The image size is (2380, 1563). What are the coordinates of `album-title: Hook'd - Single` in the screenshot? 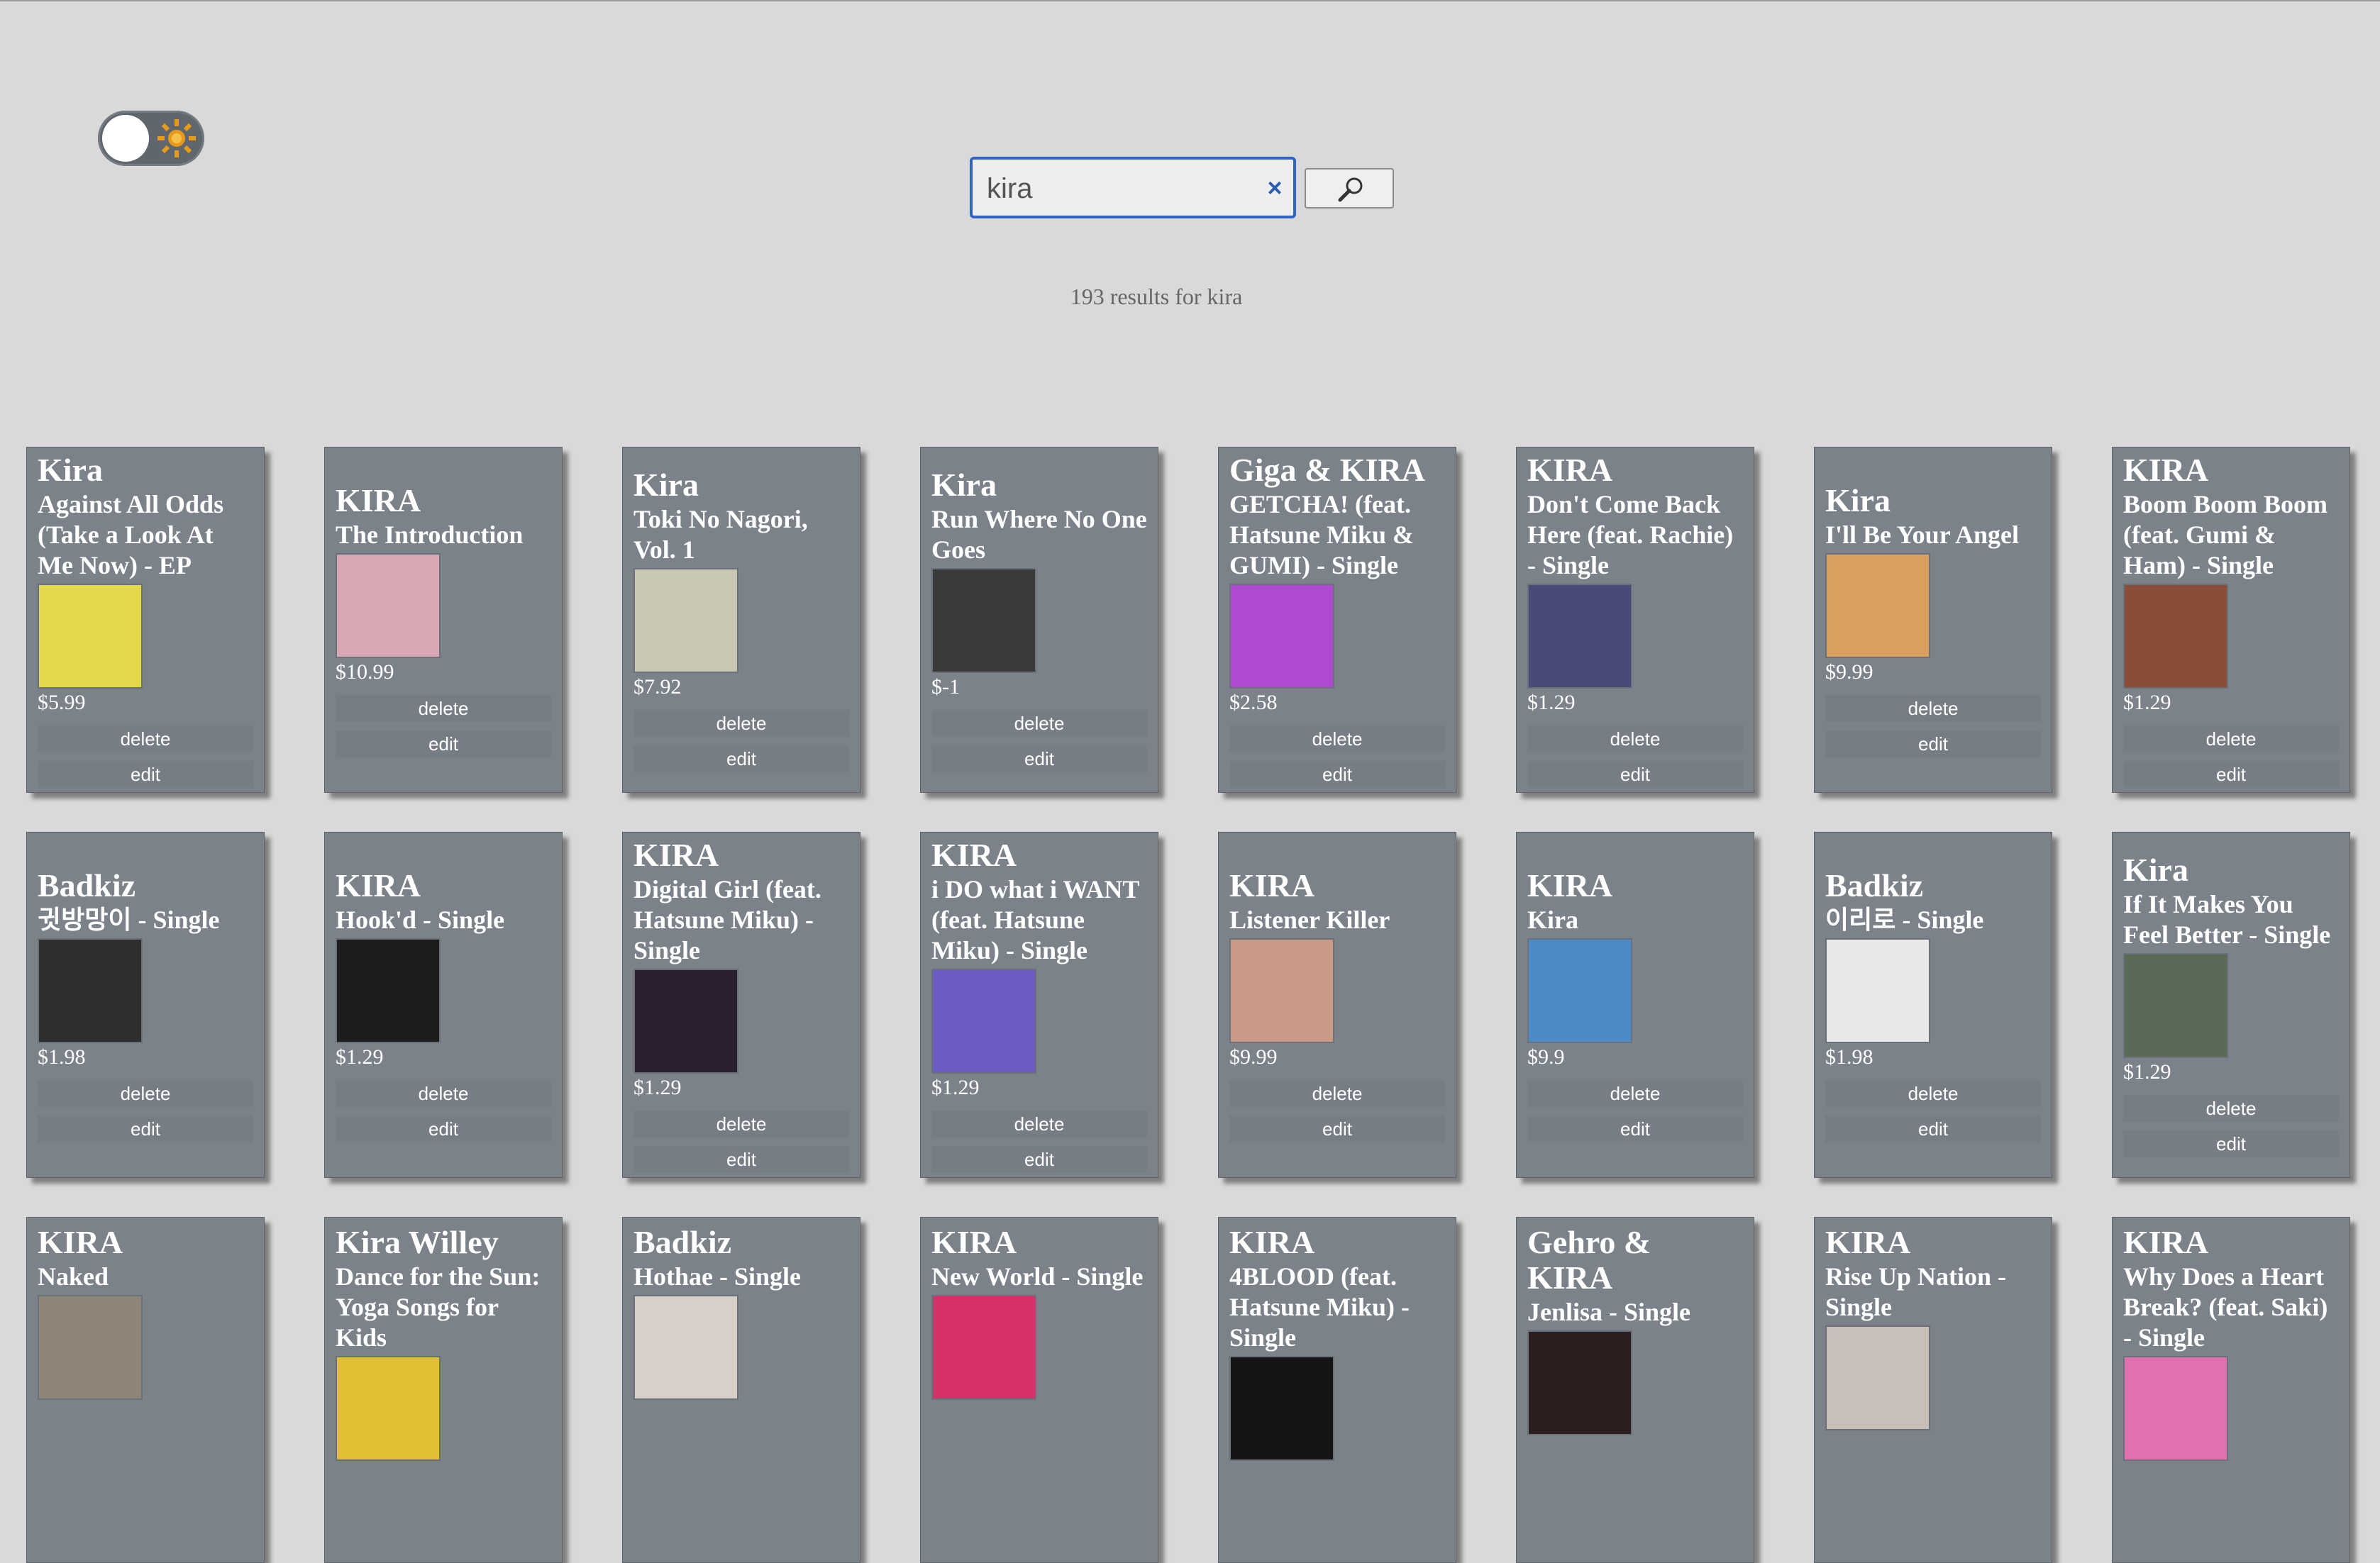 It's located at (421, 919).